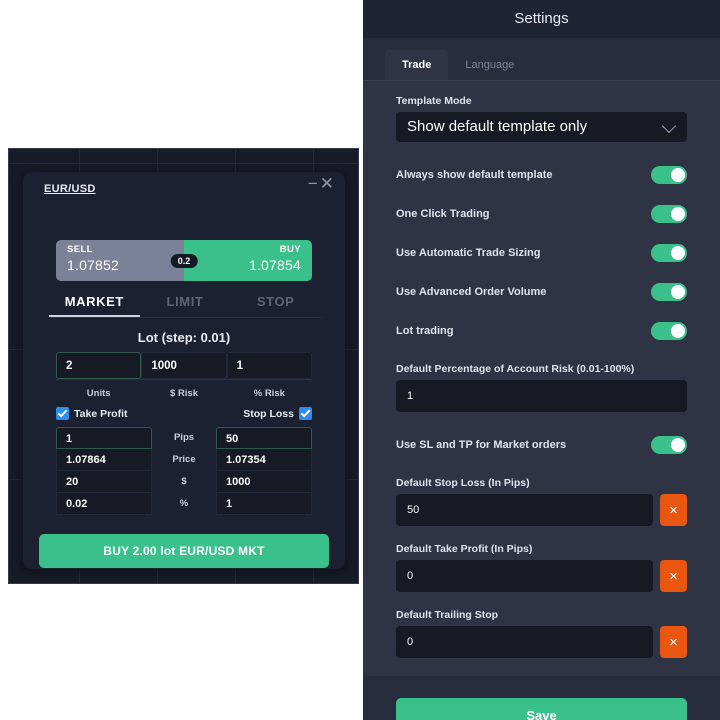  What do you see at coordinates (417, 65) in the screenshot?
I see `tab-trade: Trade` at bounding box center [417, 65].